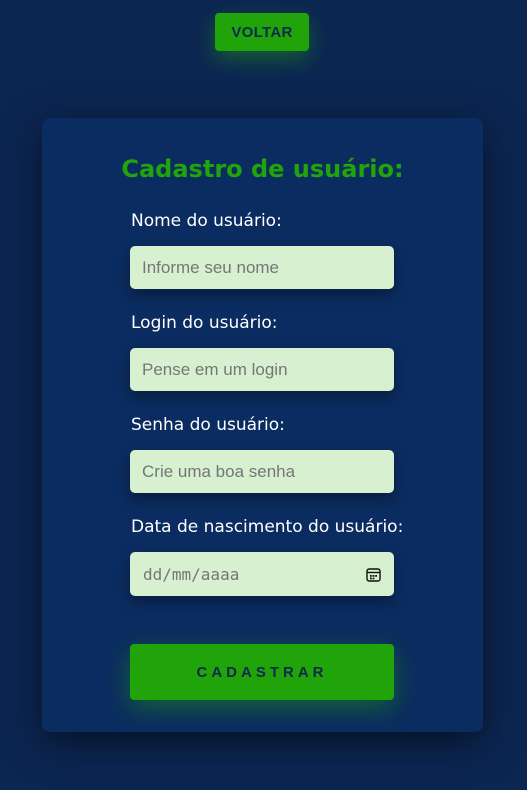  Describe the element at coordinates (262, 267) in the screenshot. I see `name-input` at that location.